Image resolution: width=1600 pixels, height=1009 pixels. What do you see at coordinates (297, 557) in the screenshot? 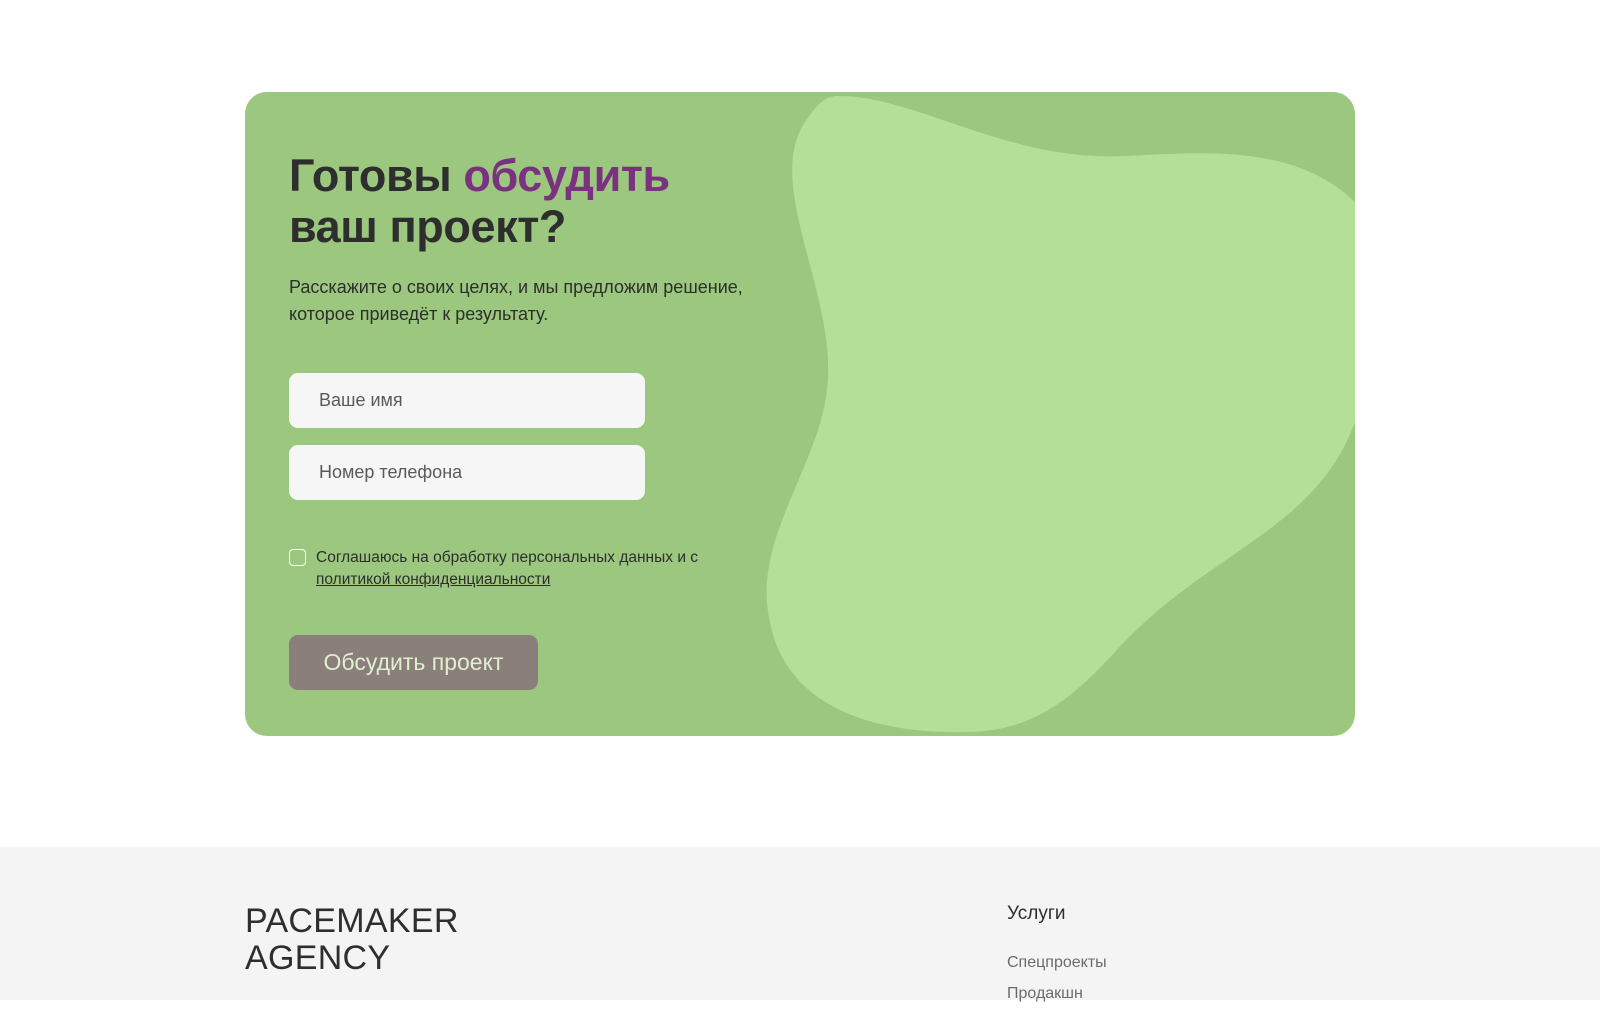
I see `consent-checkbox` at bounding box center [297, 557].